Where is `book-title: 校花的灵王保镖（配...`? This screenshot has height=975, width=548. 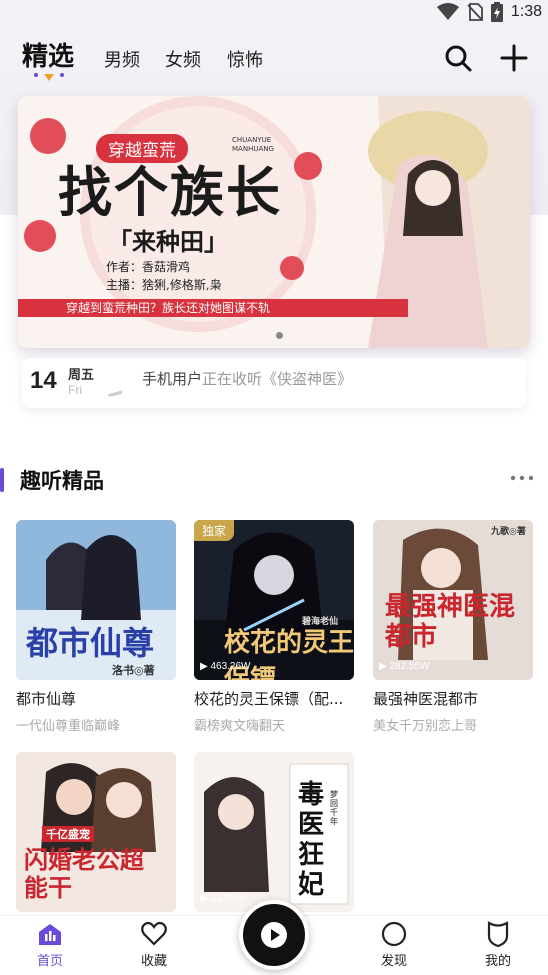
book-title: 校花的灵王保镖（配... is located at coordinates (274, 698).